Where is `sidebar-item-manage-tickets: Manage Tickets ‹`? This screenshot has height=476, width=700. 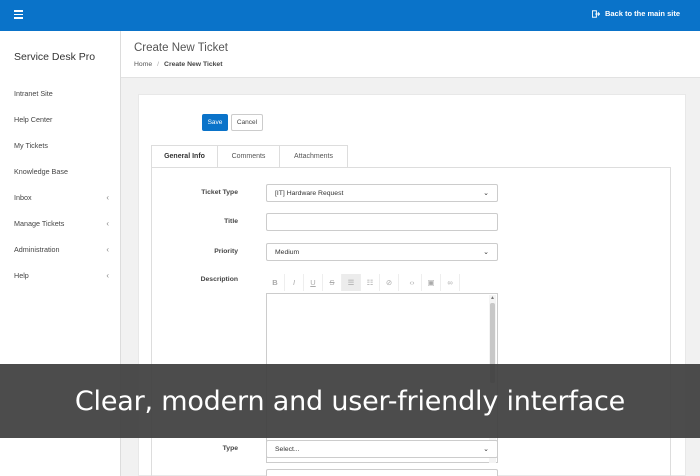 sidebar-item-manage-tickets: Manage Tickets ‹ is located at coordinates (60, 223).